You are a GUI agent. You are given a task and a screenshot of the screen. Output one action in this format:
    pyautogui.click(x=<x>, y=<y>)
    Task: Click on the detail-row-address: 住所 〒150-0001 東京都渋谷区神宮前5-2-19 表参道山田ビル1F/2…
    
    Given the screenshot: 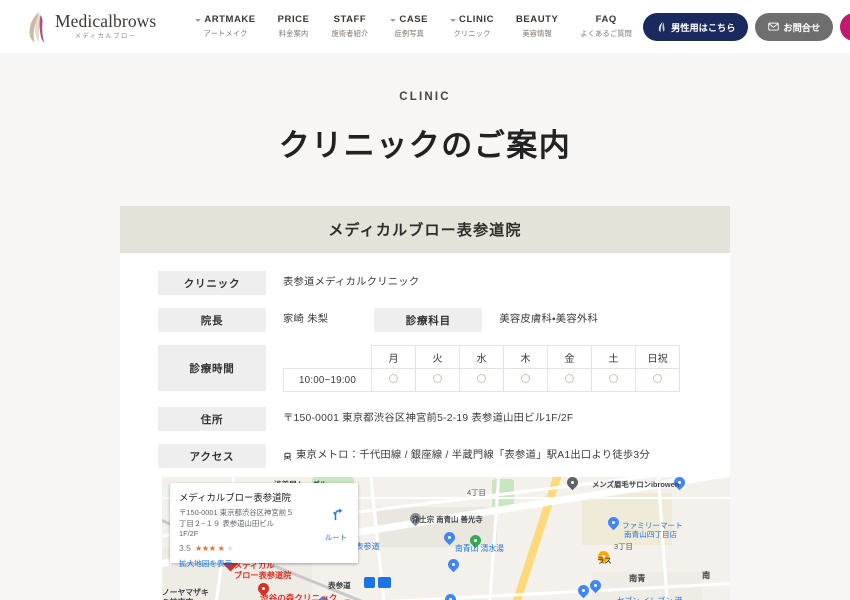 What is the action you would take?
    pyautogui.click(x=425, y=419)
    